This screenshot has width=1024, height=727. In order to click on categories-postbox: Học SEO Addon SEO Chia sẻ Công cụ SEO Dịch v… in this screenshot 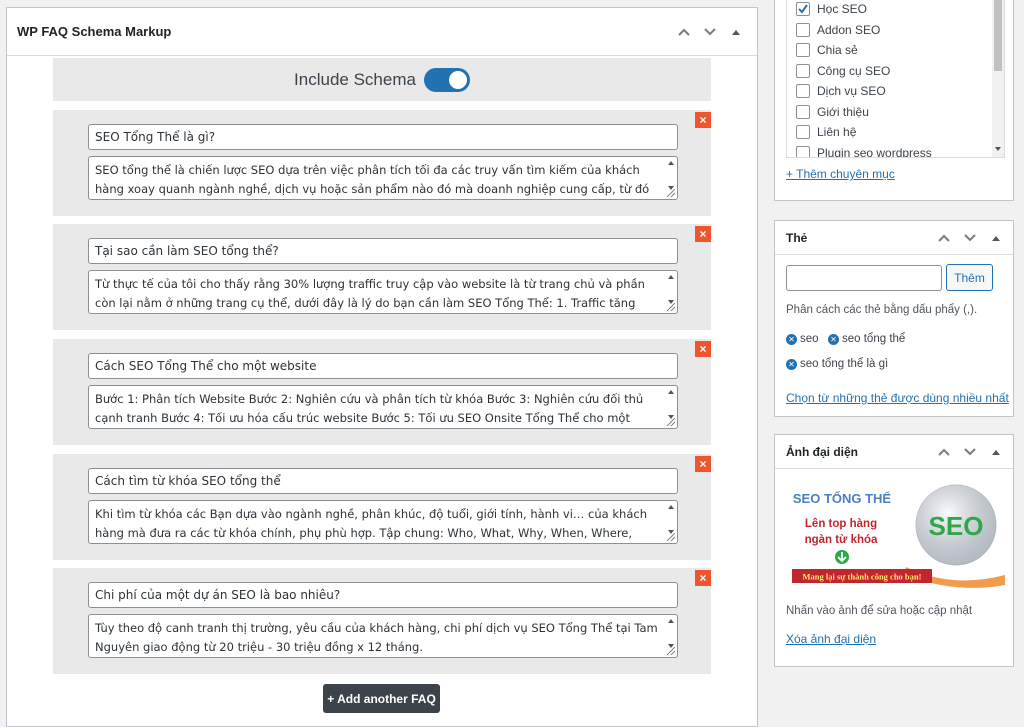, I will do `click(894, 100)`.